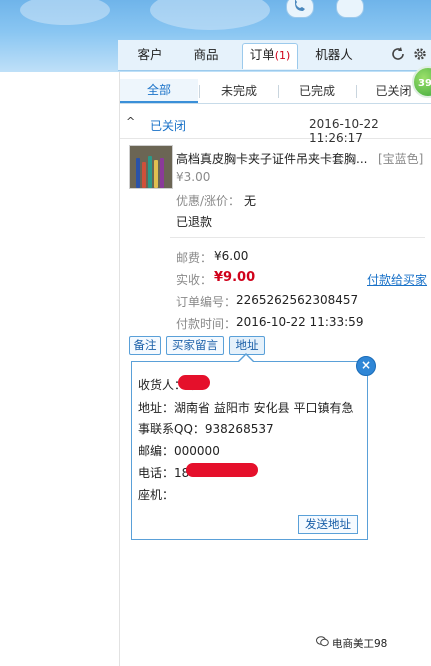 This screenshot has height=666, width=431. I want to click on order-header: ^ 已关闭 2016-10-22 11:26:17, so click(275, 128).